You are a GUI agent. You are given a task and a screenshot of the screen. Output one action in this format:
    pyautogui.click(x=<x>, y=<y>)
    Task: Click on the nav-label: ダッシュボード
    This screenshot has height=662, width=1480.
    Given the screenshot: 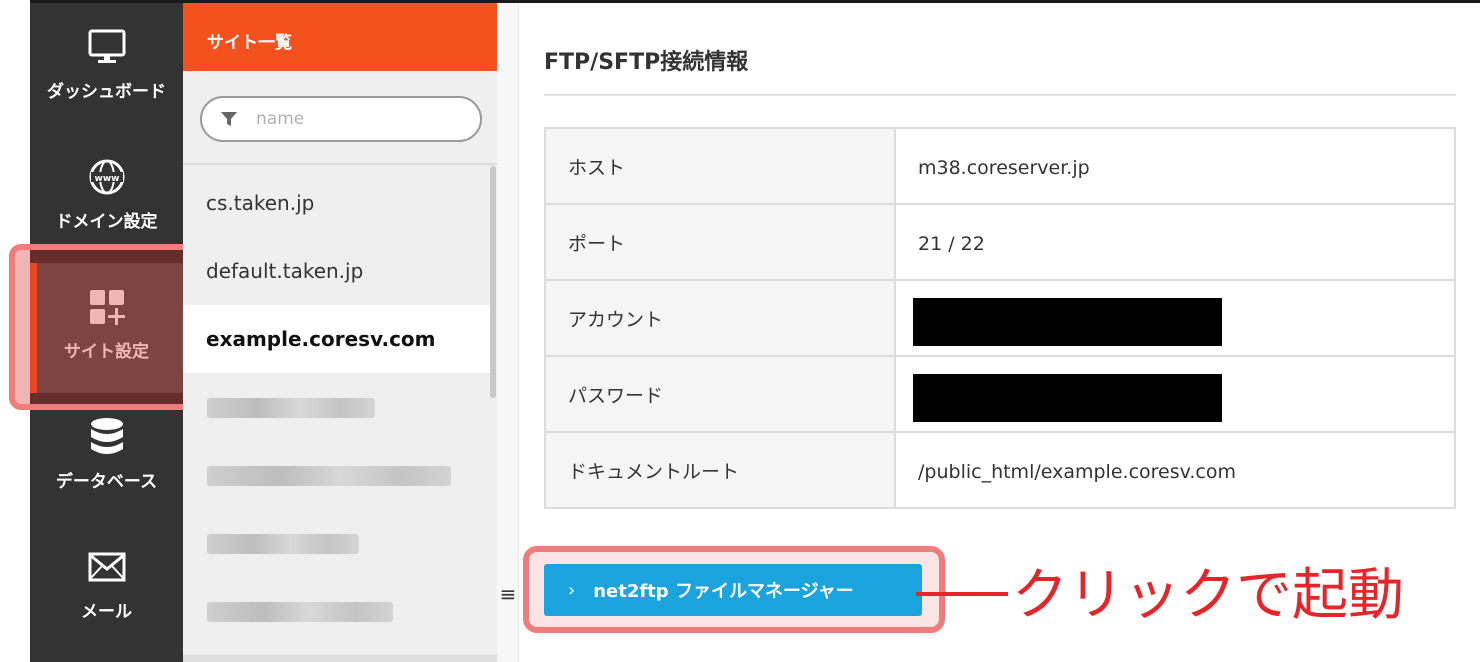 What is the action you would take?
    pyautogui.click(x=106, y=92)
    